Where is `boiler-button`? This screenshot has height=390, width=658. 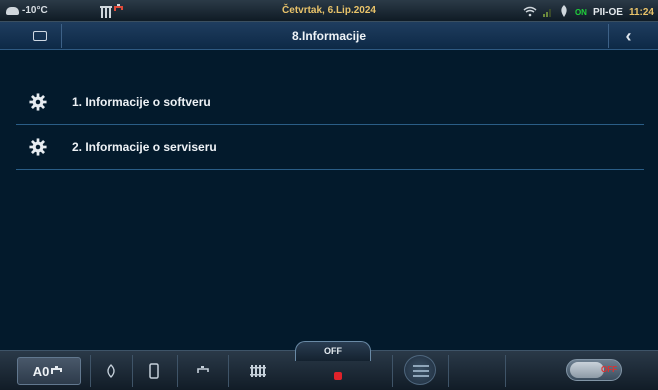
boiler-button is located at coordinates (154, 371).